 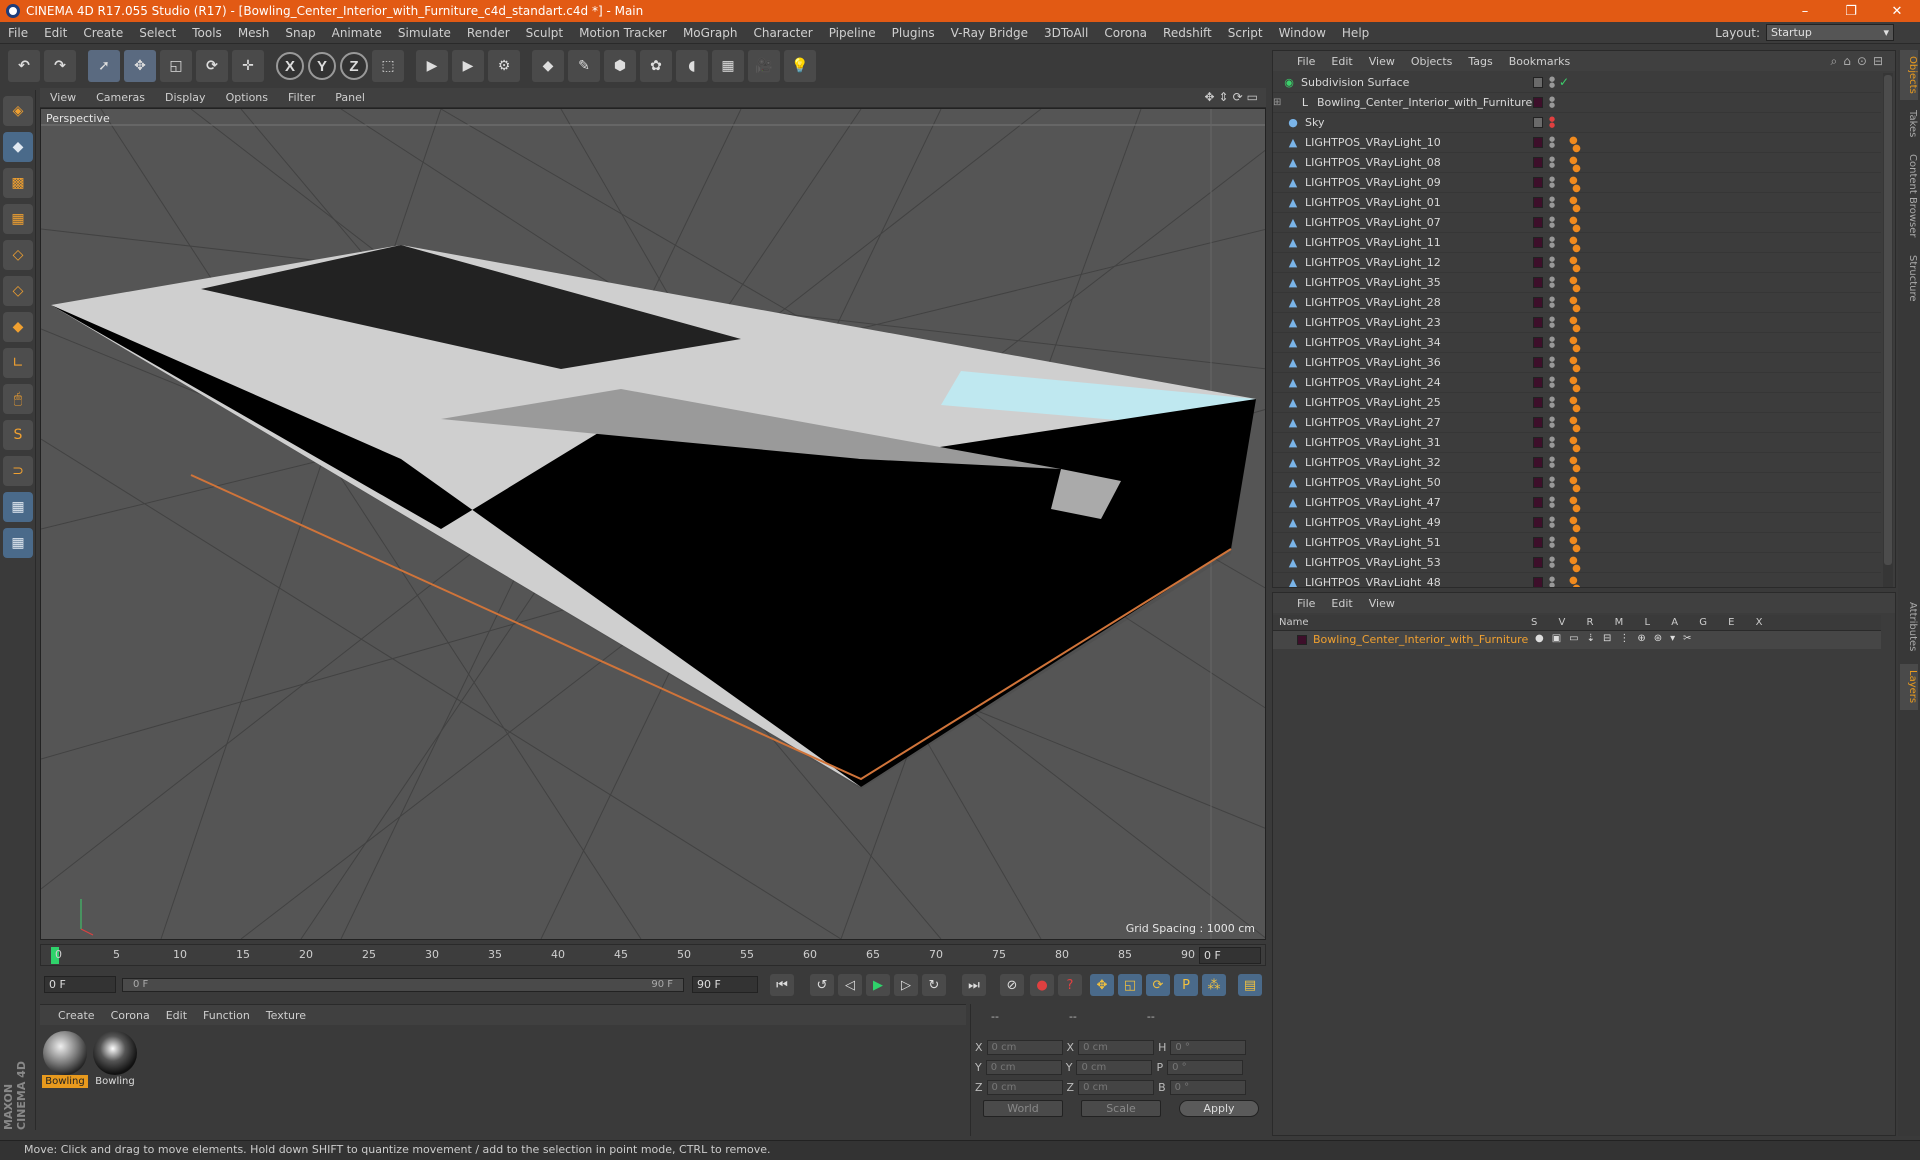 I want to click on apply-button: Apply, so click(x=1219, y=1108).